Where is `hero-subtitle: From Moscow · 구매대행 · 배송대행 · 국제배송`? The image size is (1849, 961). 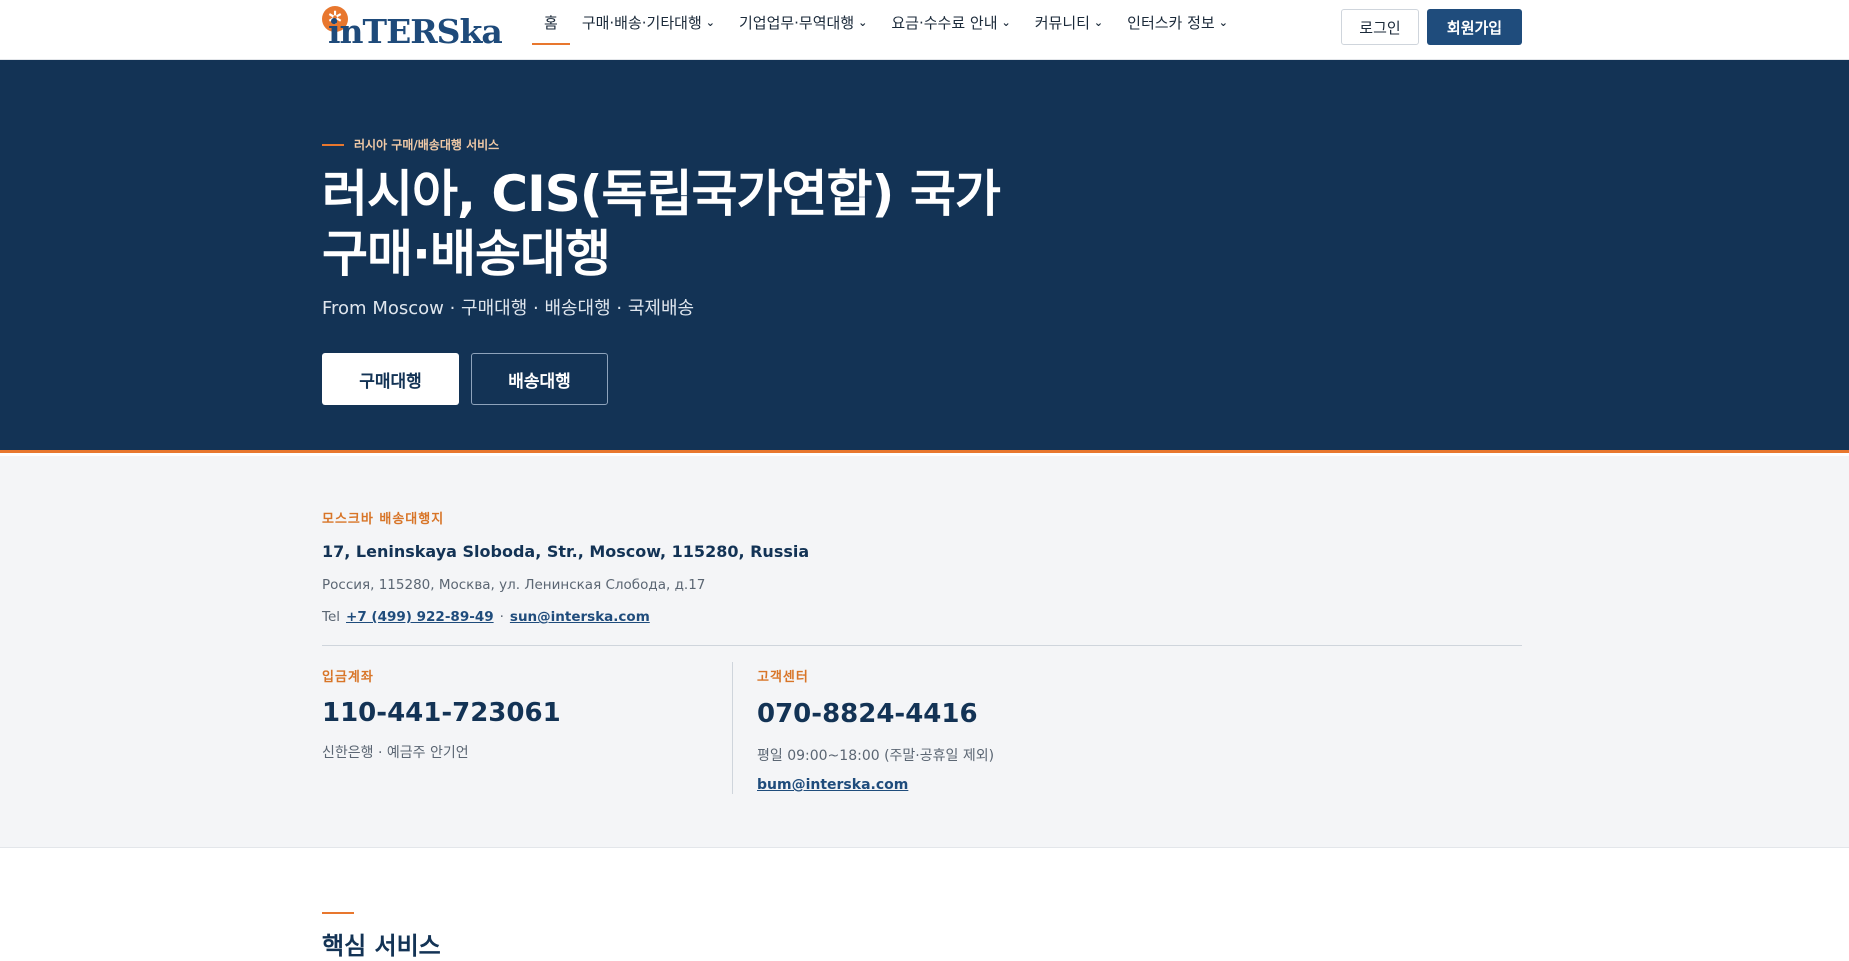
hero-subtitle: From Moscow · 구매대행 · 배송대행 · 국제배송 is located at coordinates (508, 308).